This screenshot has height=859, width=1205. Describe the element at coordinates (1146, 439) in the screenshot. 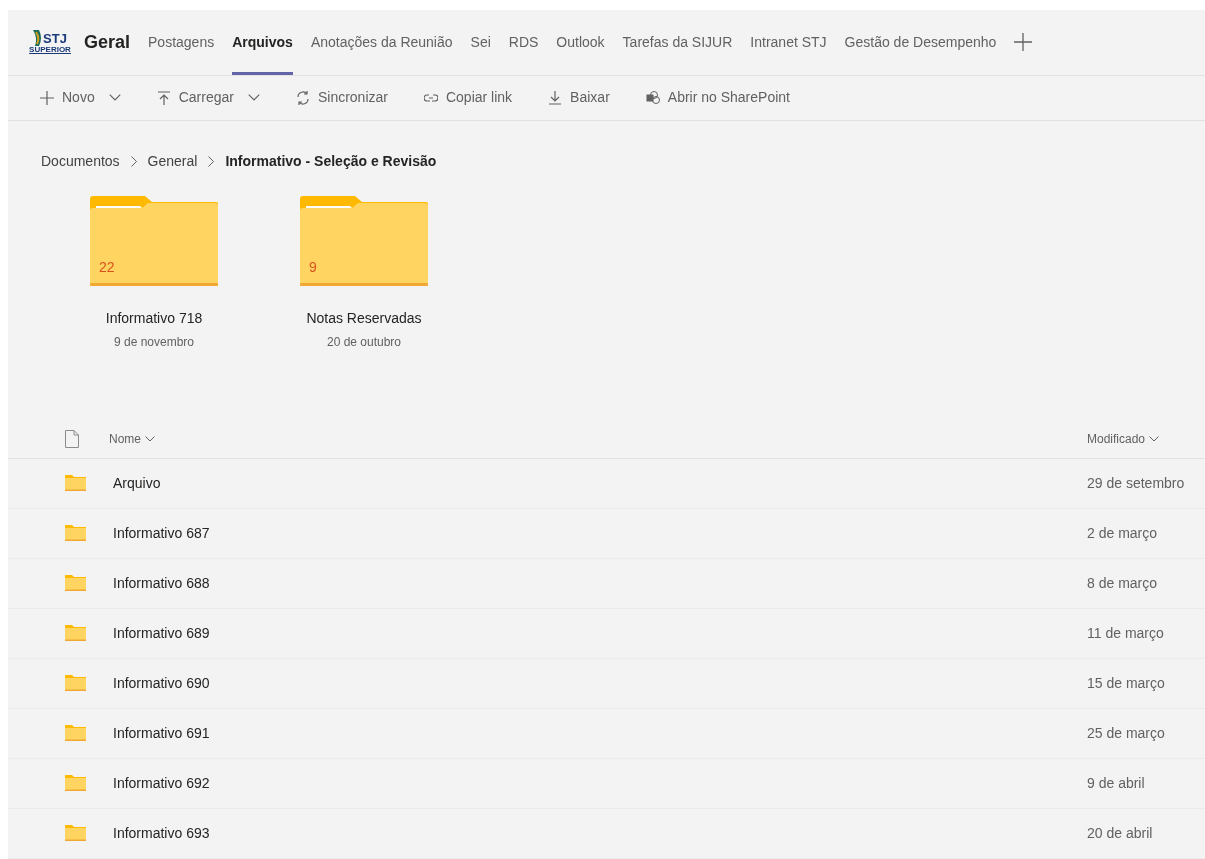

I see `modified-column-header: Modificado` at that location.